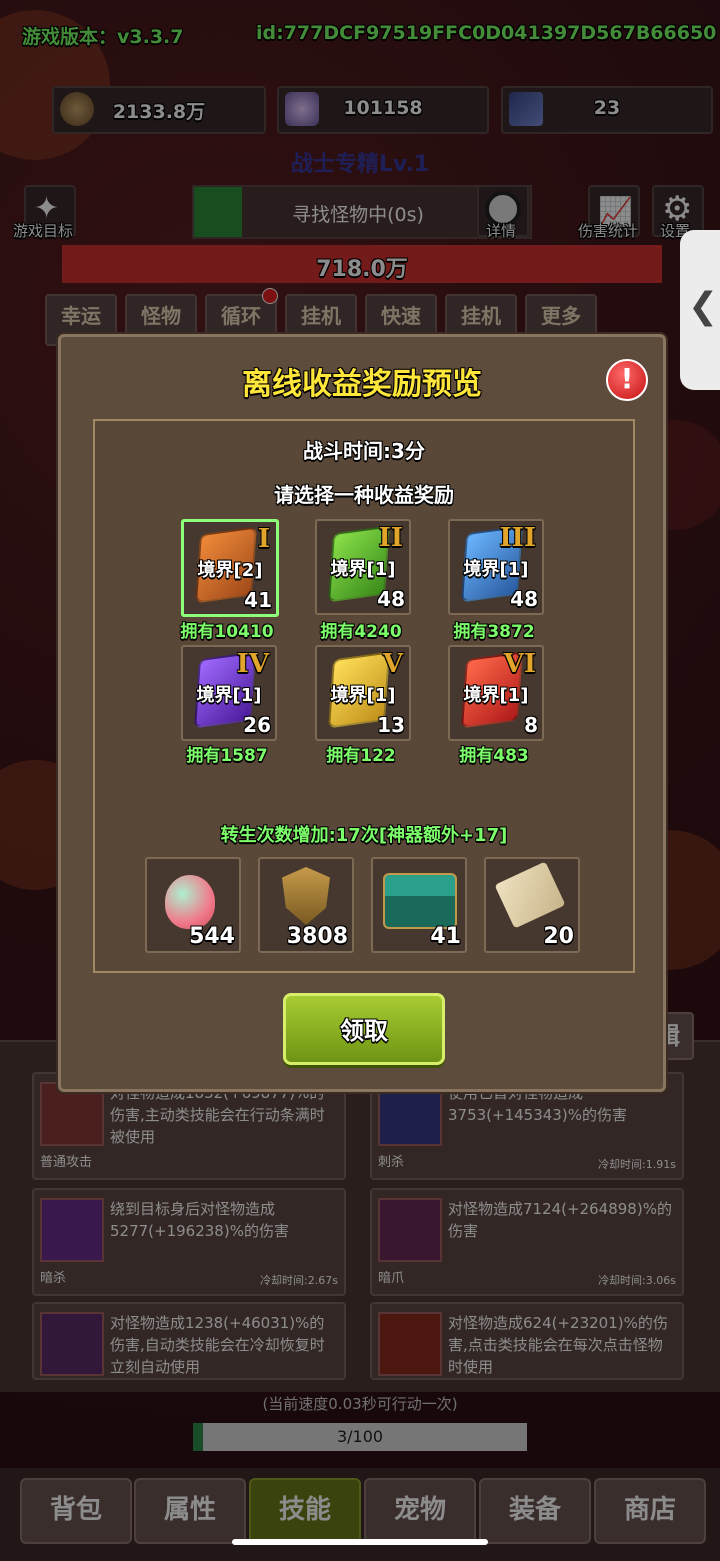 The image size is (720, 1561). Describe the element at coordinates (227, 632) in the screenshot. I see `realm-owned: 拥有10410` at that location.